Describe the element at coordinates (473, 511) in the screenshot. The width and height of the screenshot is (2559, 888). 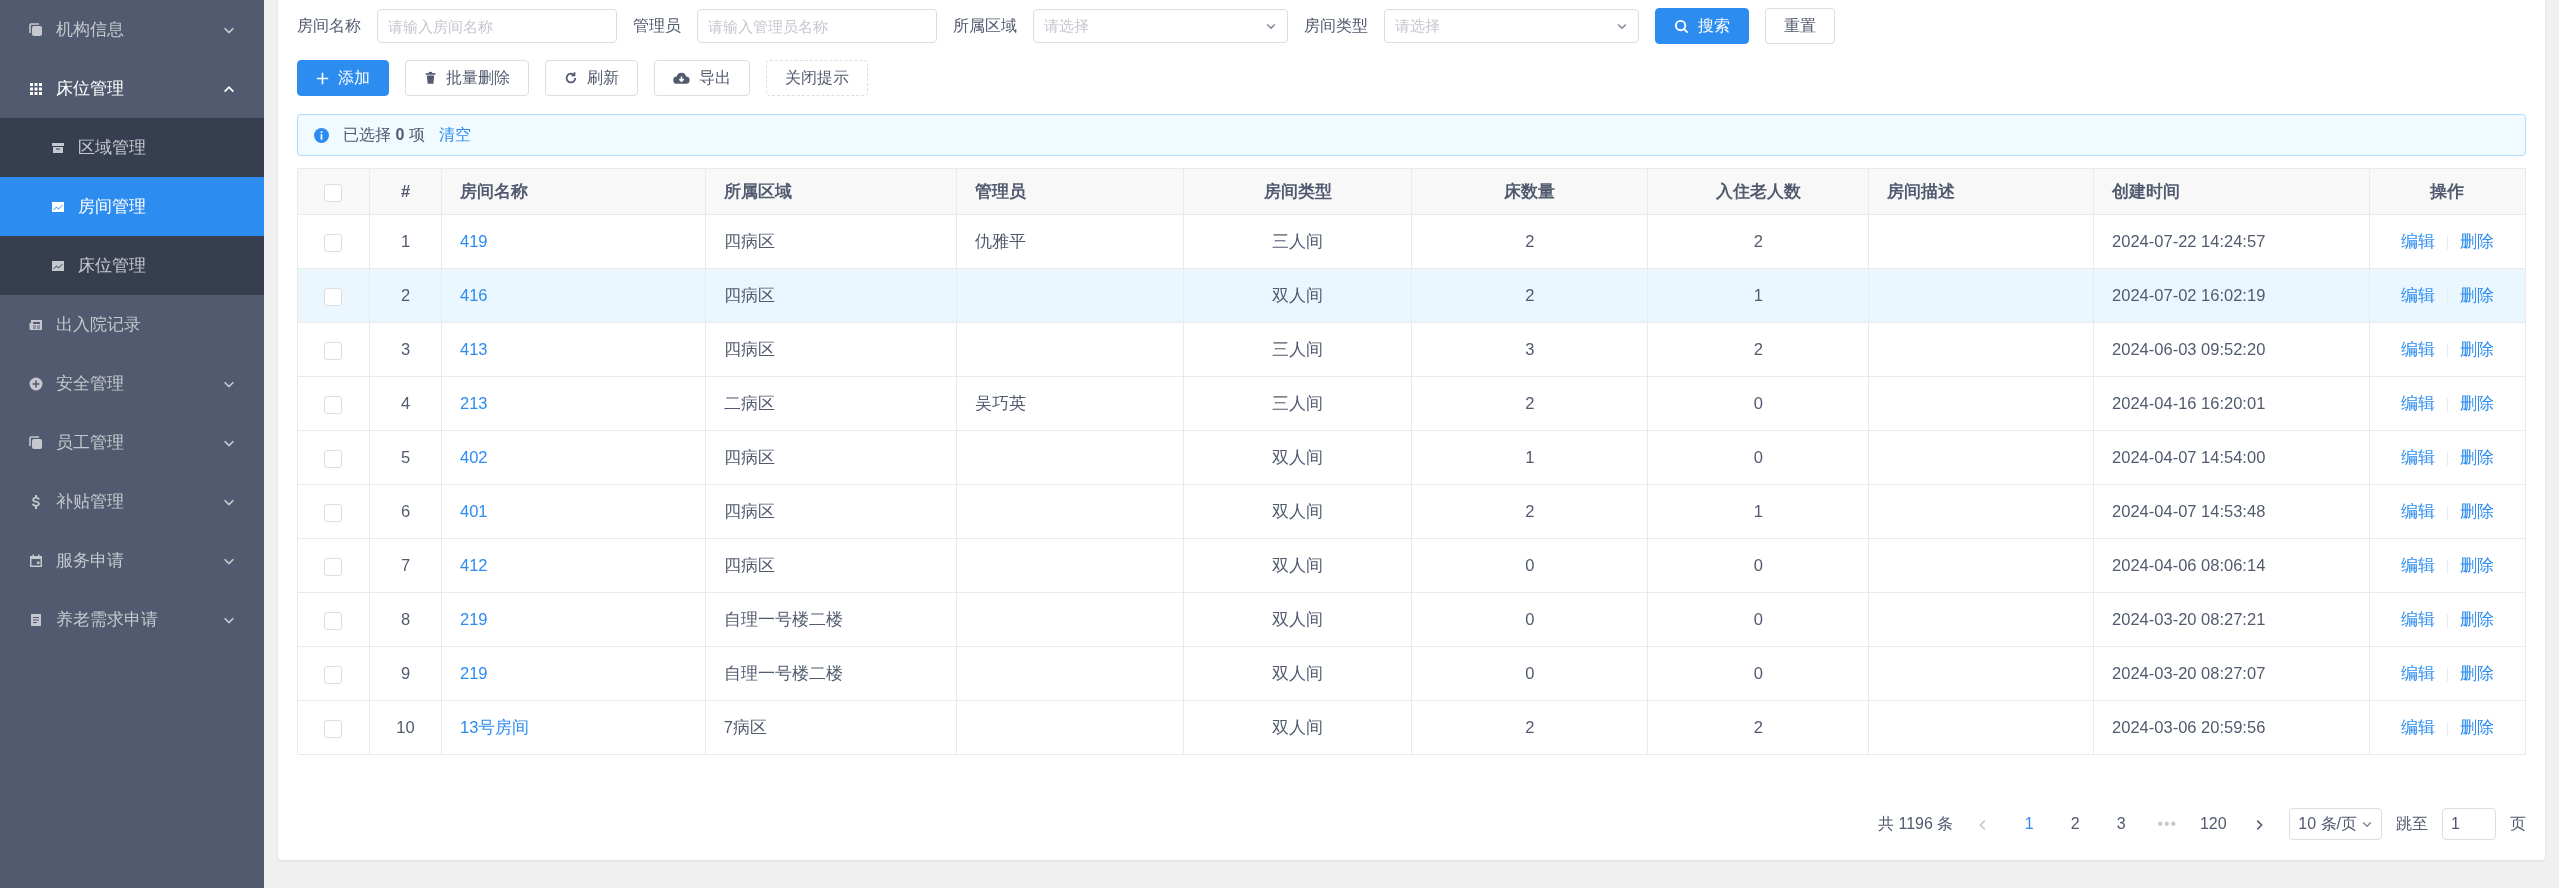
I see `room-name-link: 401` at that location.